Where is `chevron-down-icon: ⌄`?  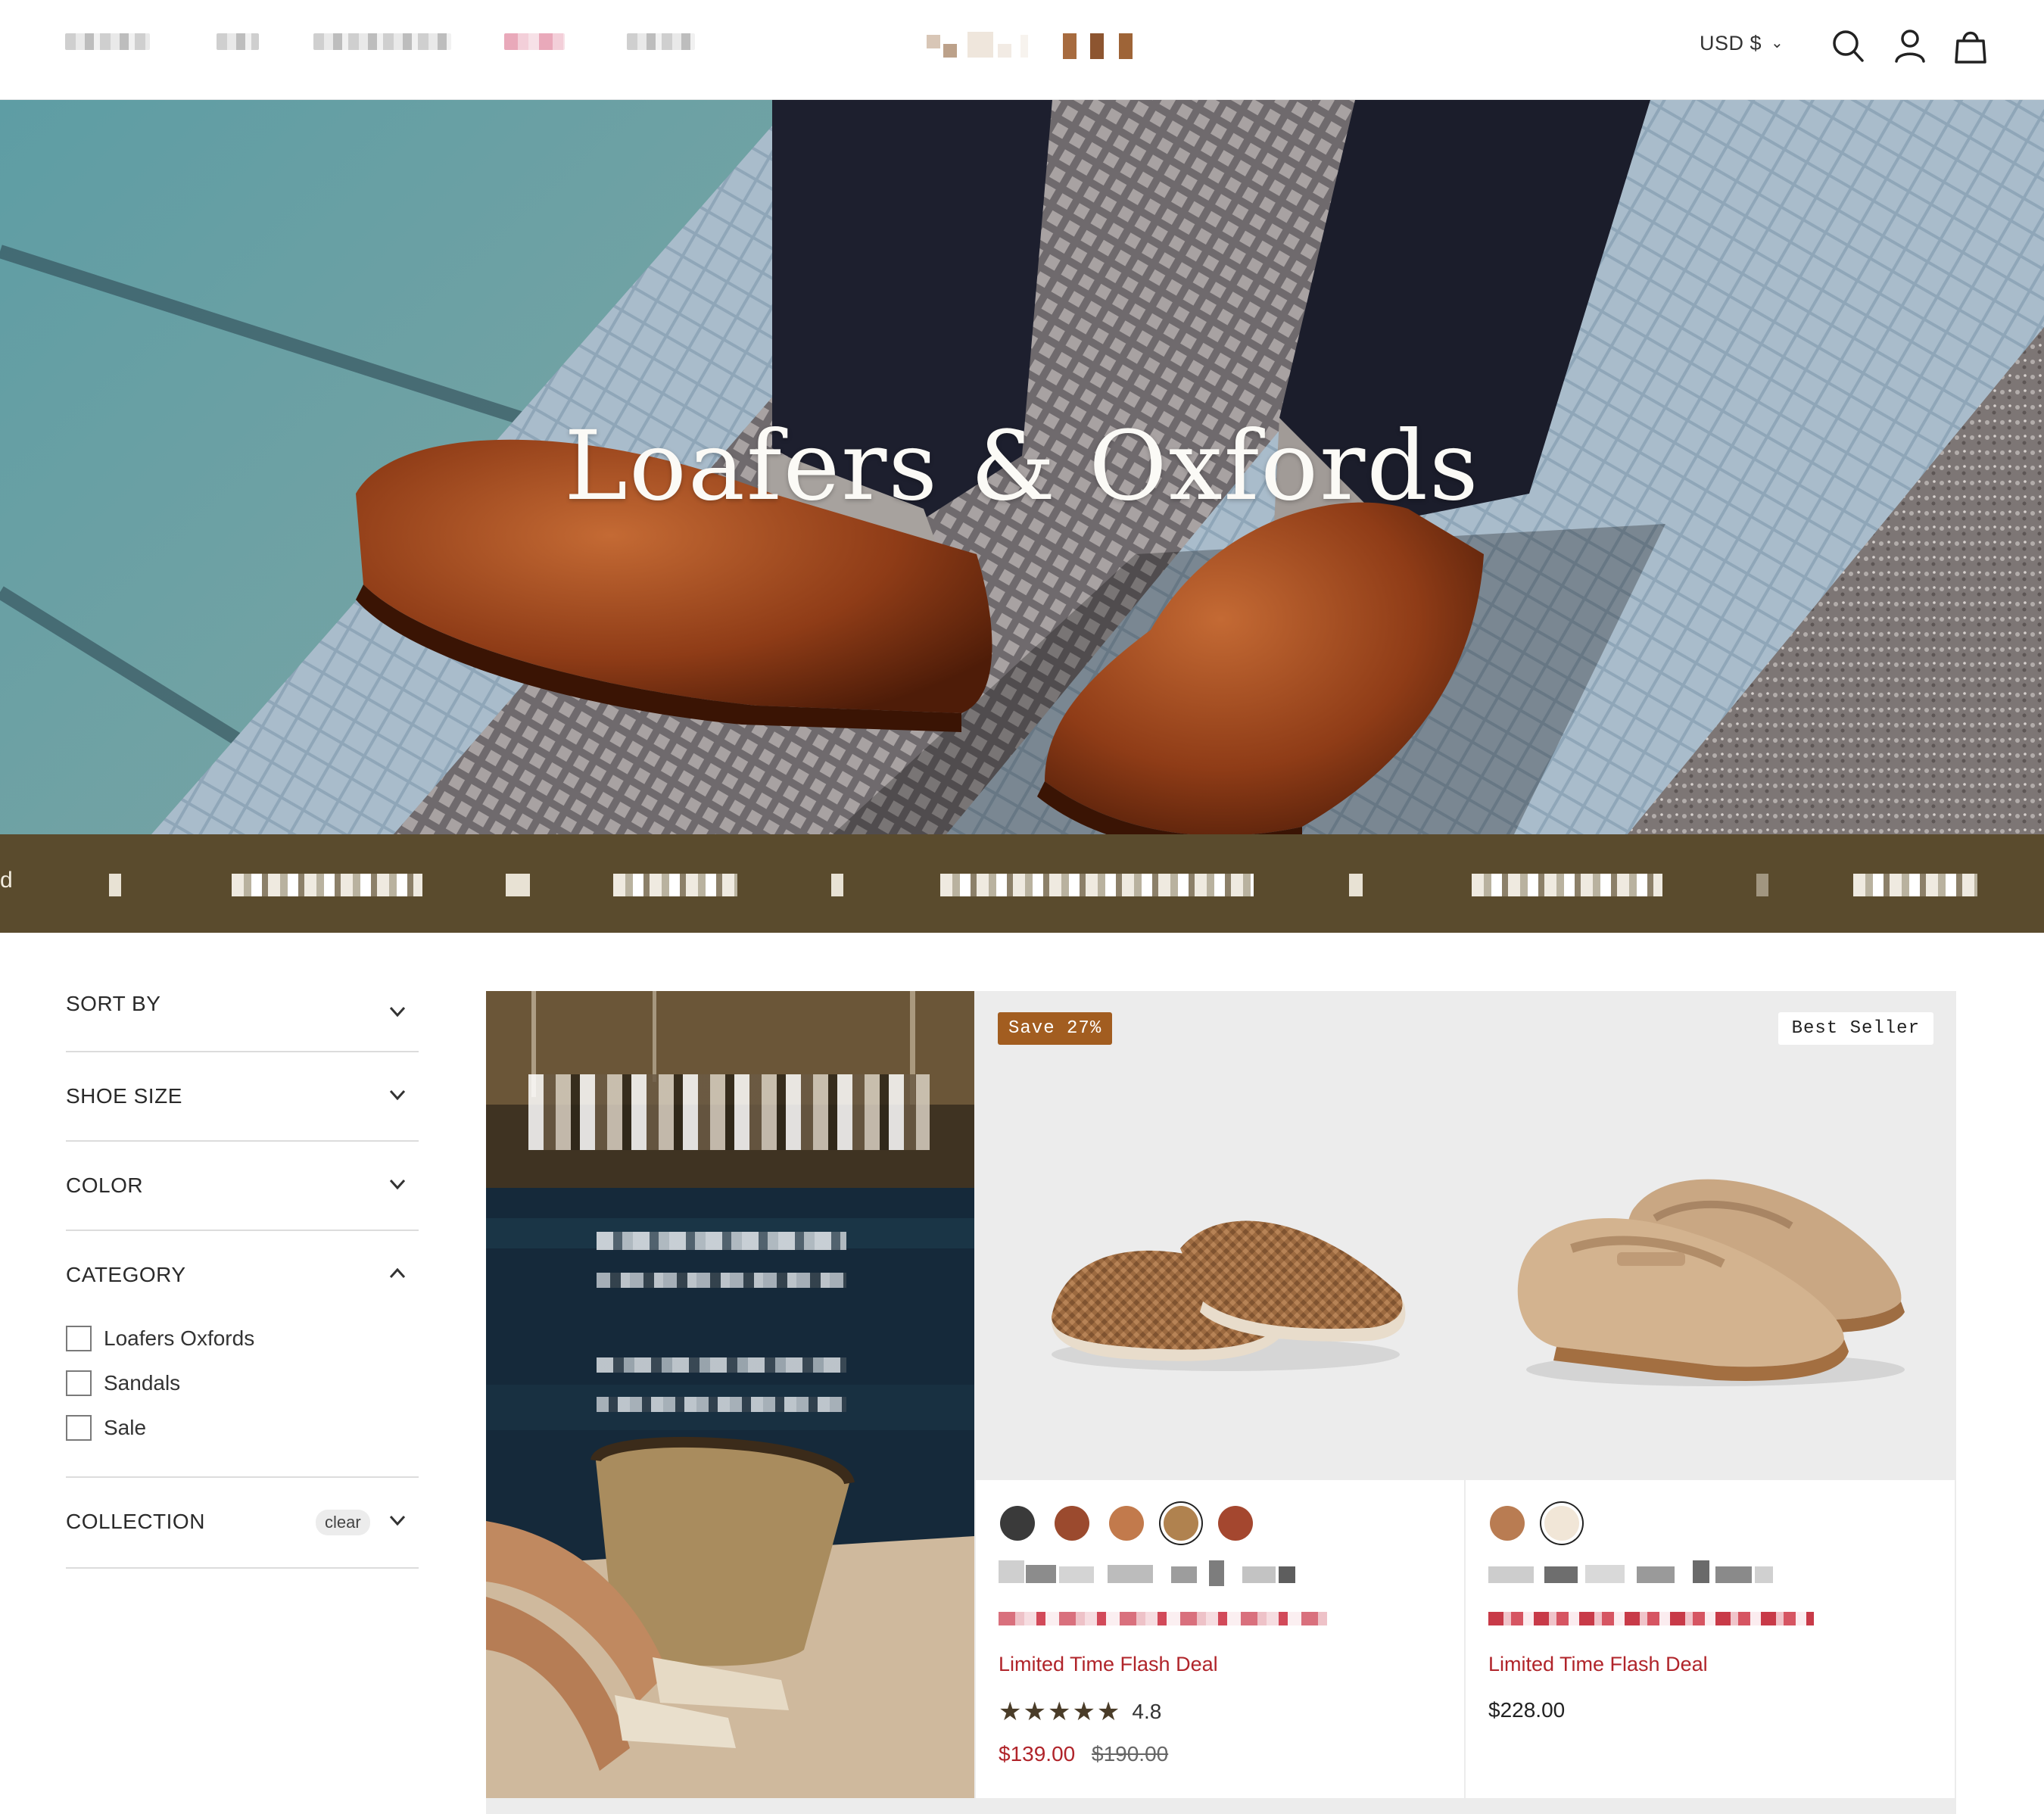
chevron-down-icon: ⌄ is located at coordinates (1777, 43).